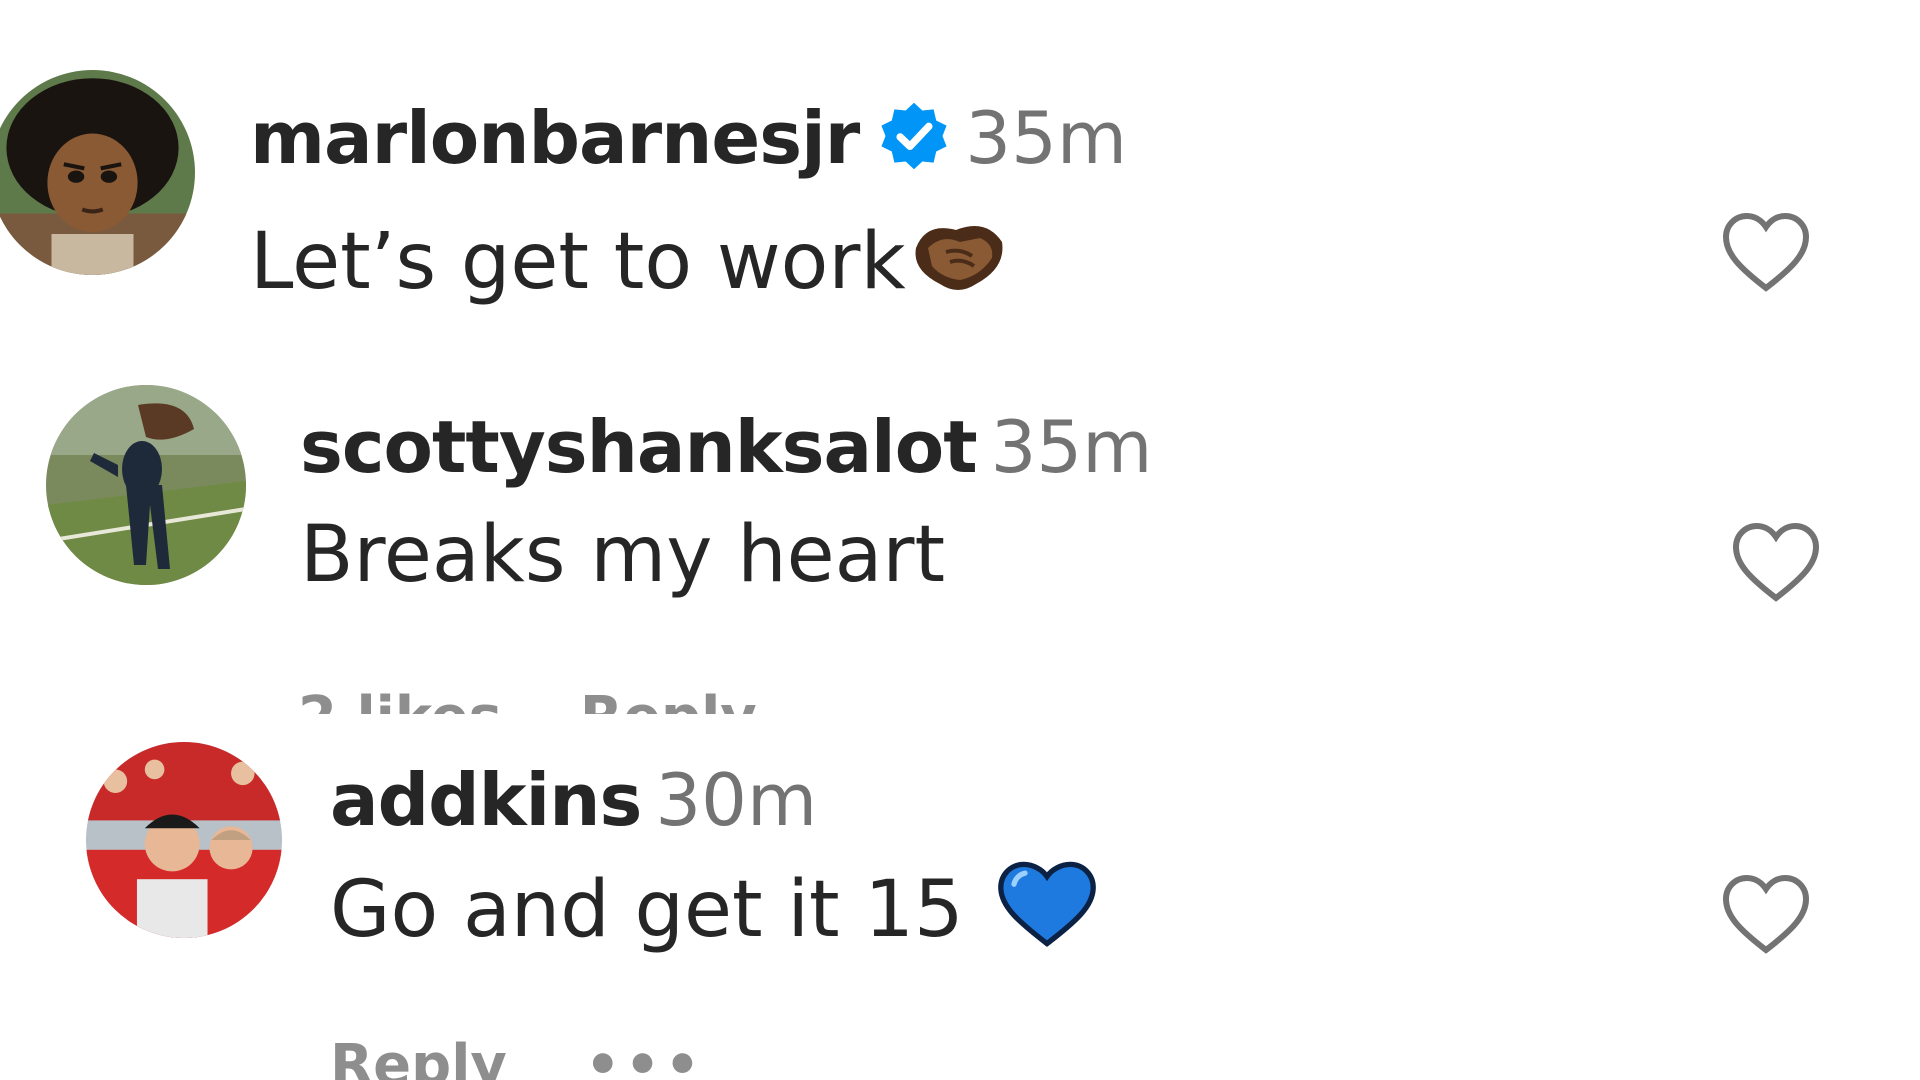 The height and width of the screenshot is (1080, 1920). What do you see at coordinates (400, 700) in the screenshot?
I see `likes-count: 2 likes` at bounding box center [400, 700].